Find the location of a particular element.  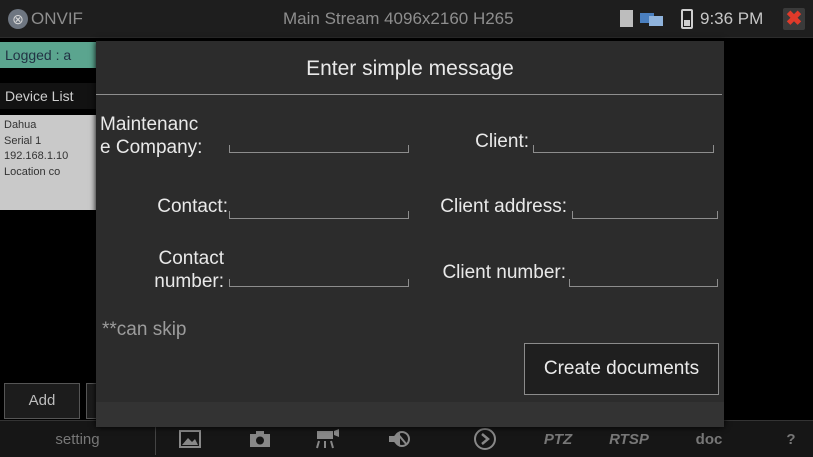

network-icon is located at coordinates (651, 19).